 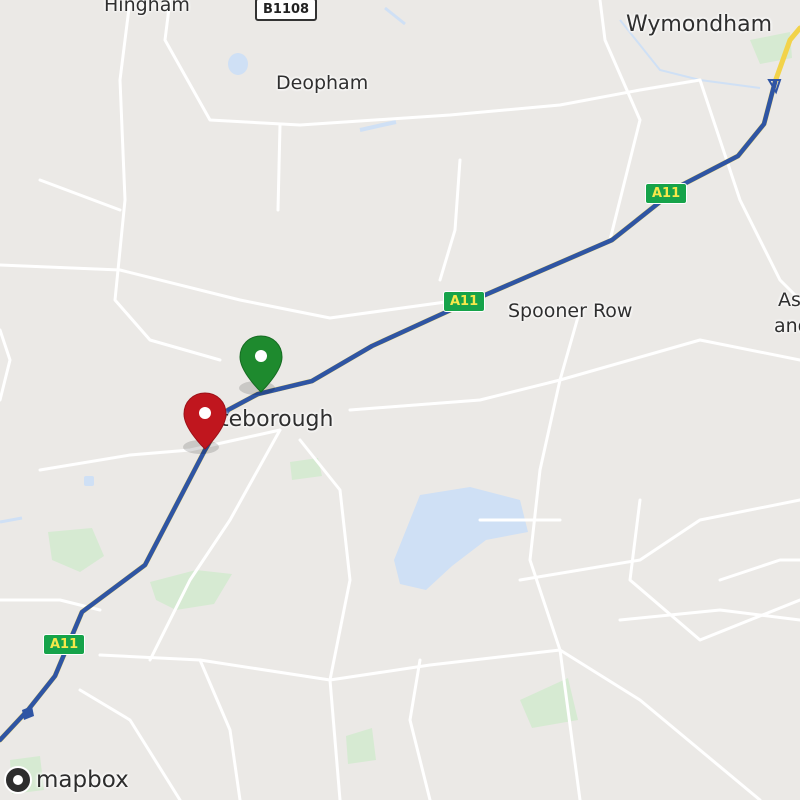 I want to click on place-label-attleborough: teborough, so click(x=277, y=419).